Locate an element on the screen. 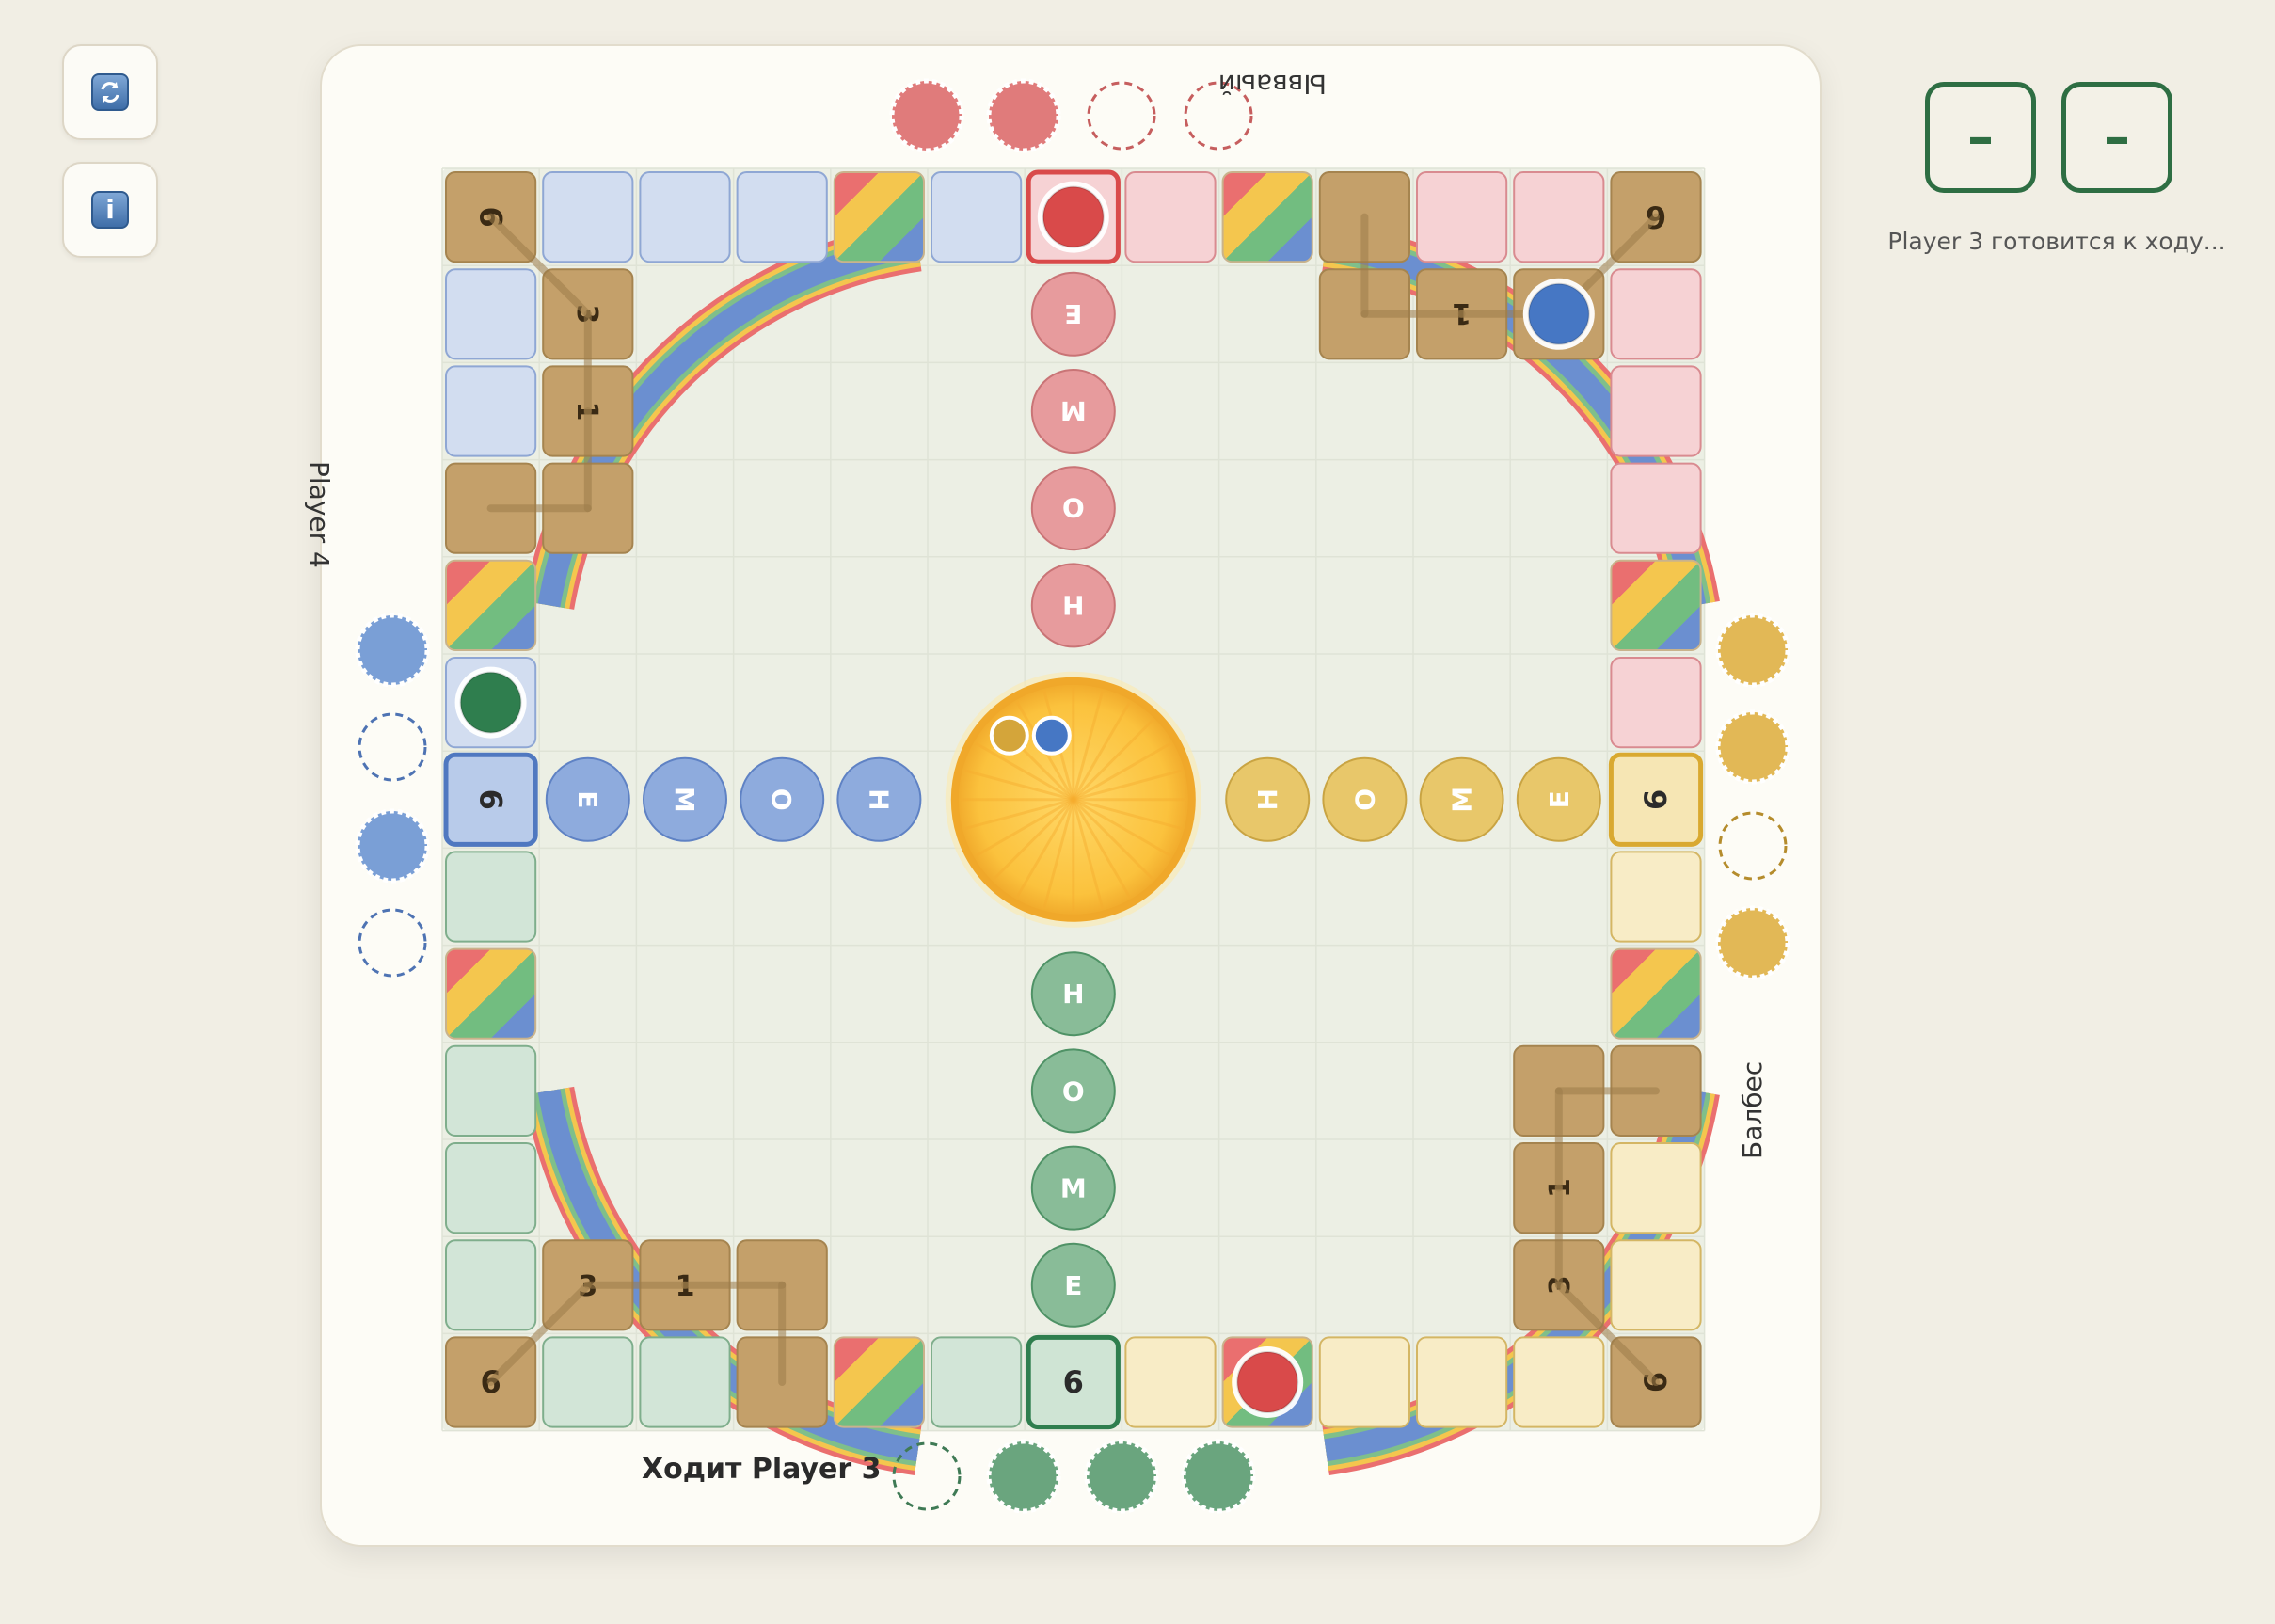 The height and width of the screenshot is (1624, 2275). turn-indicator: Ходит Player 3 is located at coordinates (762, 1470).